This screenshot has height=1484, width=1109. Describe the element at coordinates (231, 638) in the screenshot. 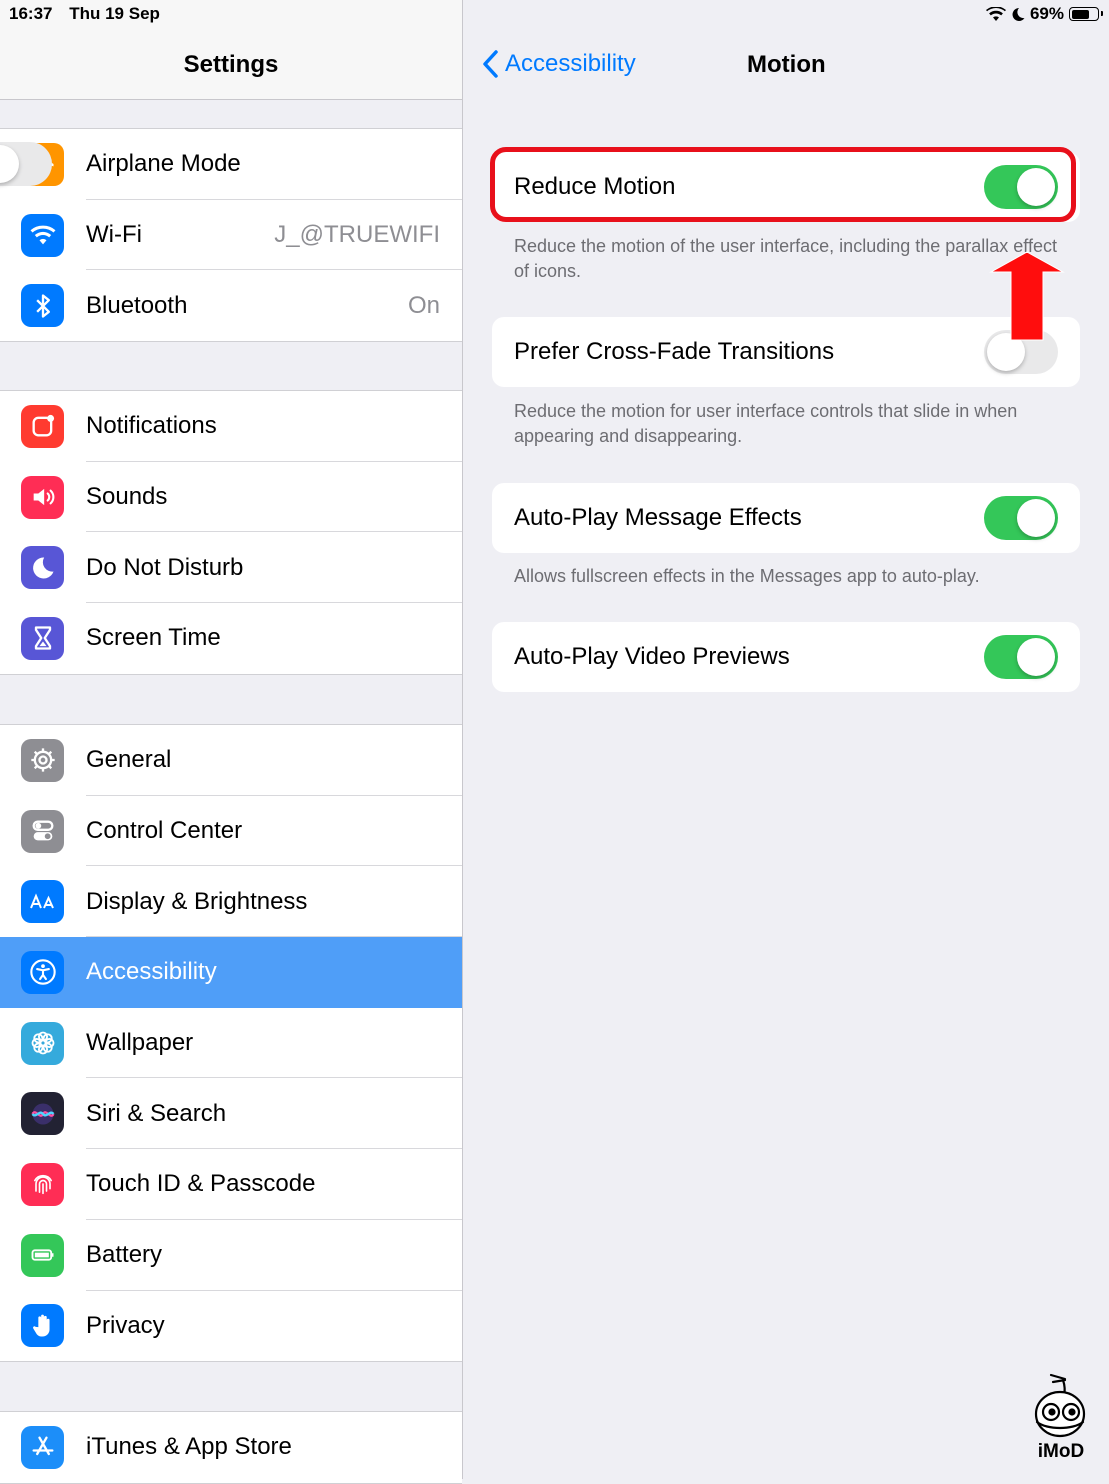

I see `sidebar-item-screen-time: Screen Time` at that location.